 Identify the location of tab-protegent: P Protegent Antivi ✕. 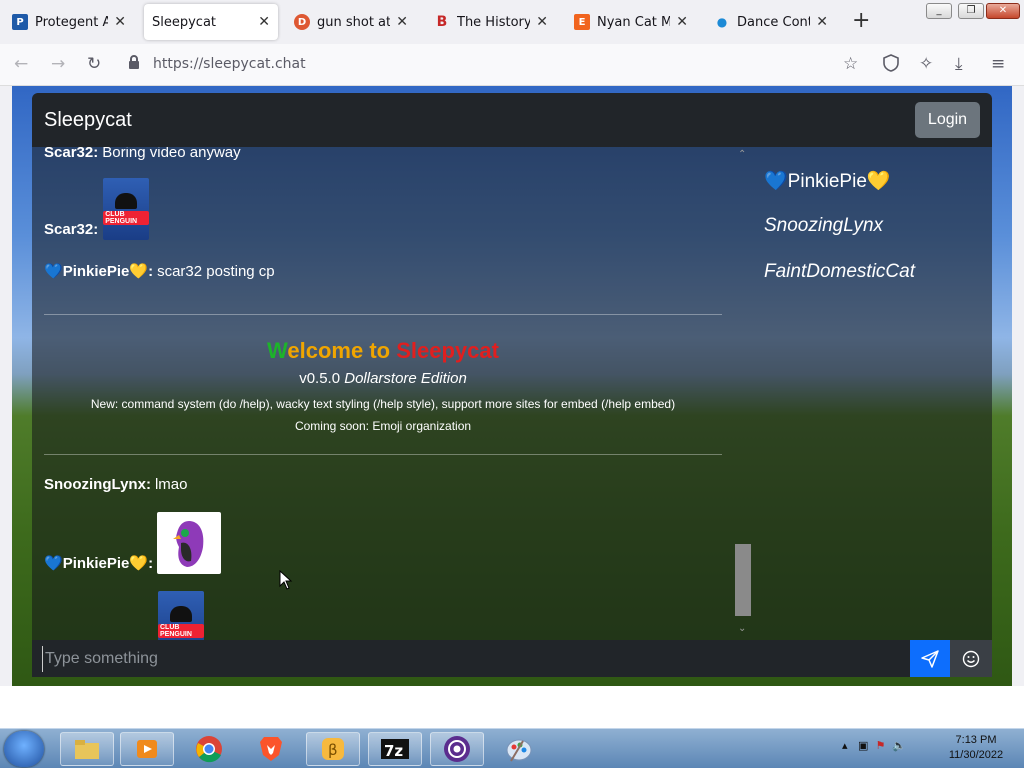
(69, 22).